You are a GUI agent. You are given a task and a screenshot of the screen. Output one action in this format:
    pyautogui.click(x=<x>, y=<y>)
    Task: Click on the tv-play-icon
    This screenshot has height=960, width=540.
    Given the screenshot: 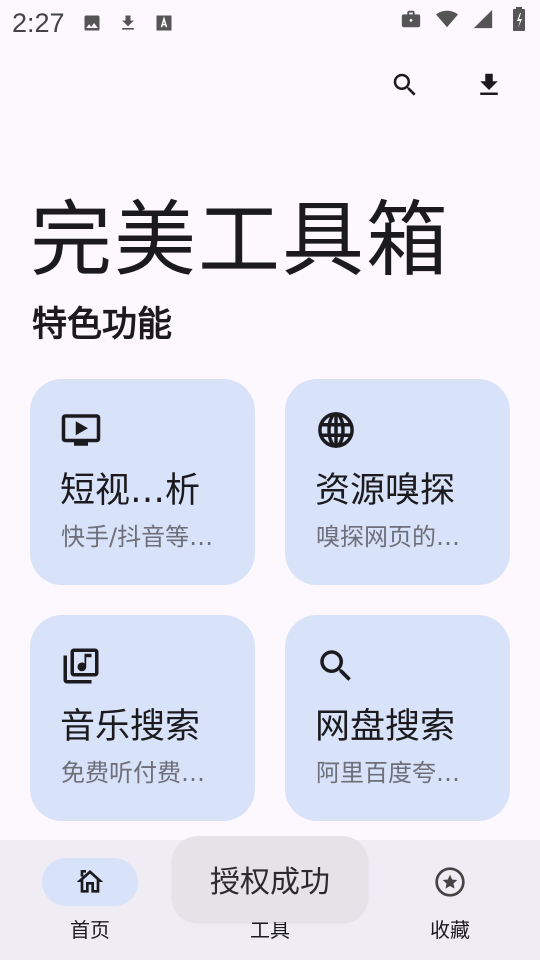 What is the action you would take?
    pyautogui.click(x=81, y=430)
    